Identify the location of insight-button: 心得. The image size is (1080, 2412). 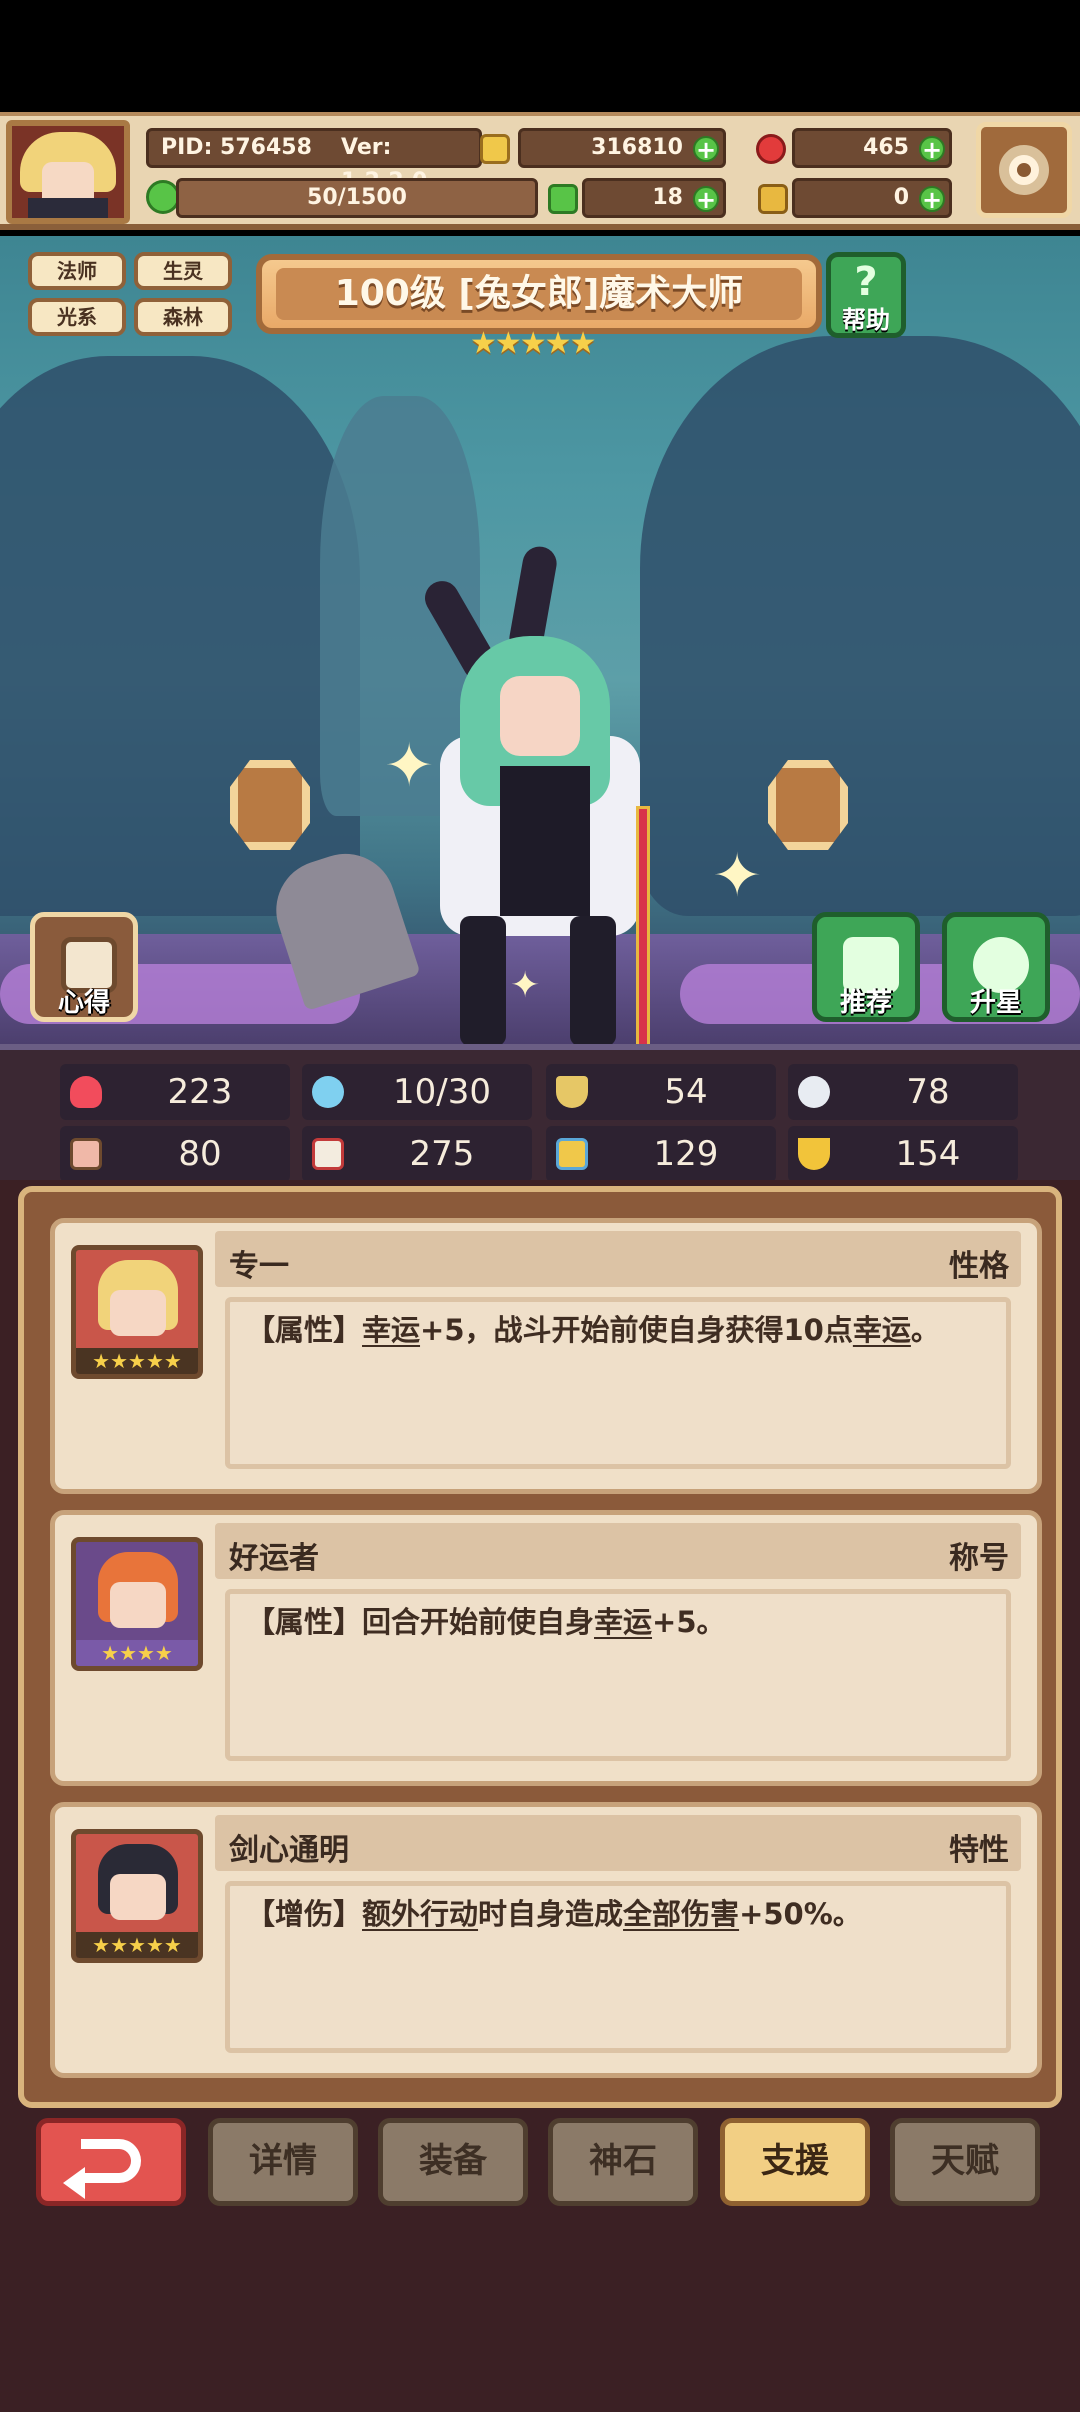
(84, 967).